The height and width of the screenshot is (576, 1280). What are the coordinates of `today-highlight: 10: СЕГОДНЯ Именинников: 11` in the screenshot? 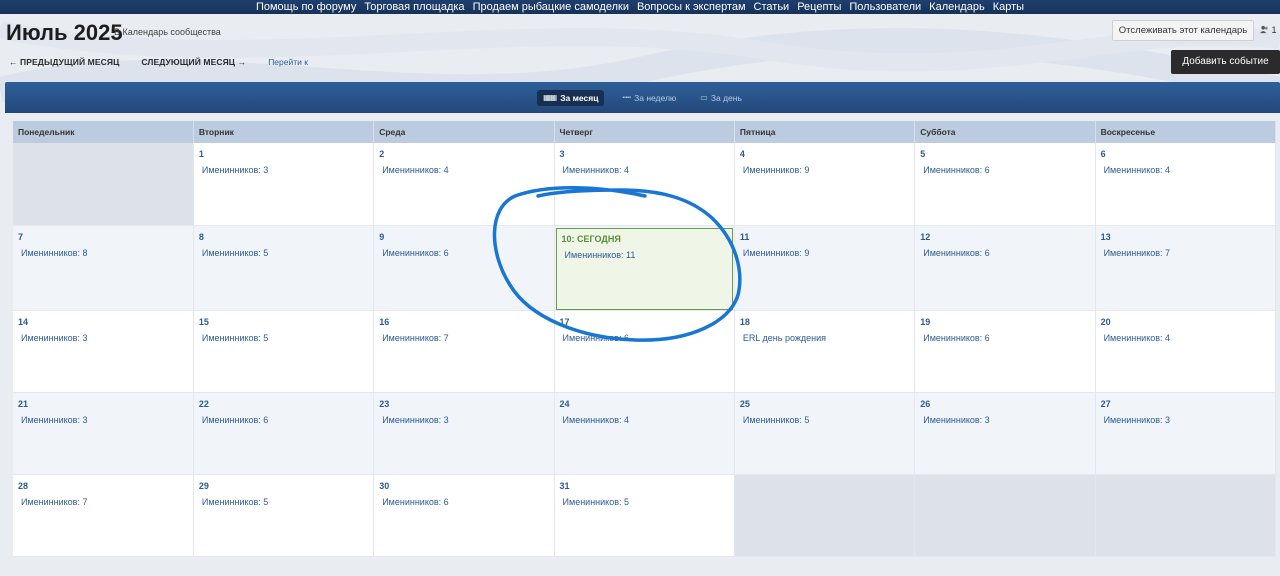 It's located at (644, 268).